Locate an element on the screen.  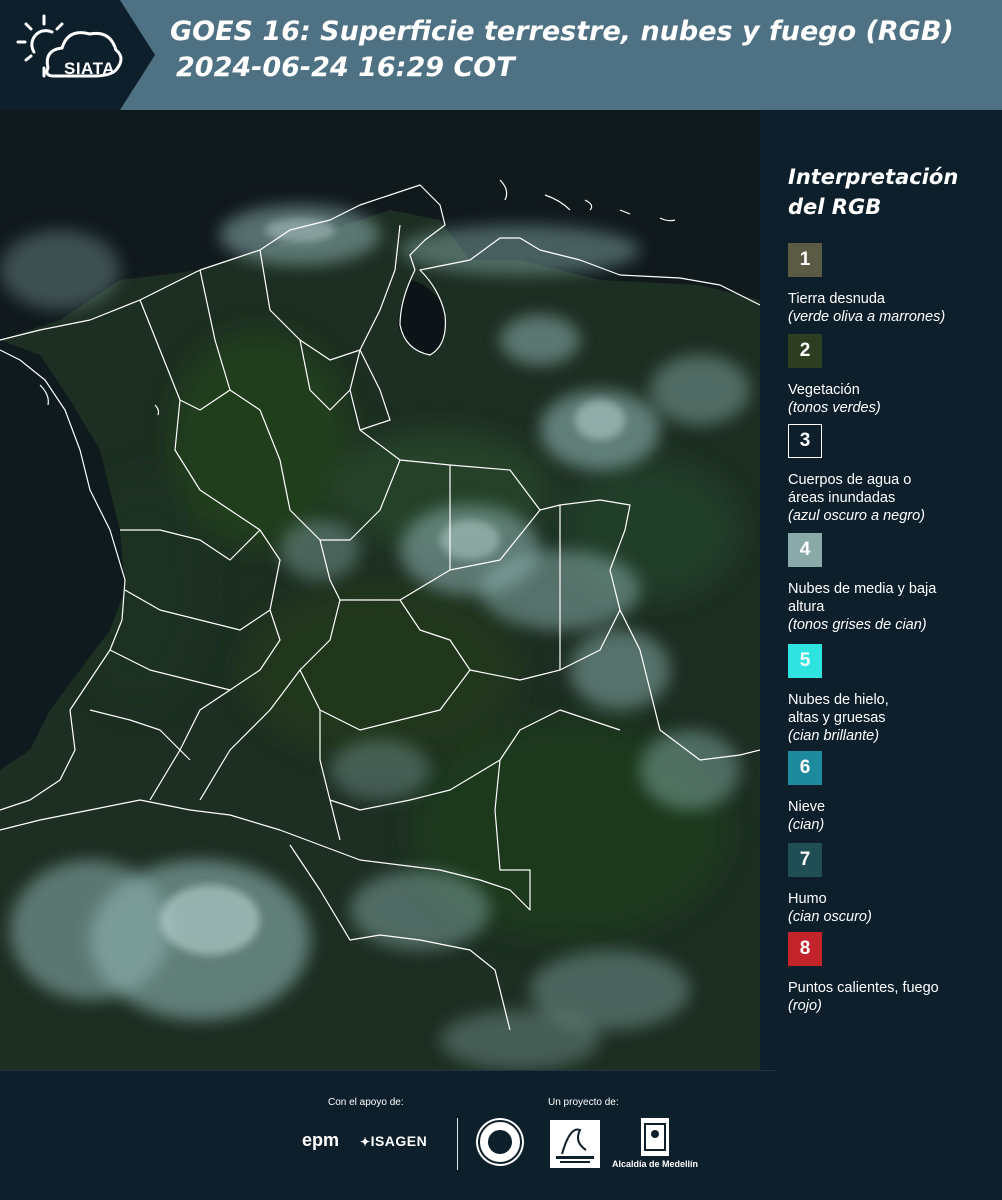
legend-hint: (cian oscuro) is located at coordinates (830, 917).